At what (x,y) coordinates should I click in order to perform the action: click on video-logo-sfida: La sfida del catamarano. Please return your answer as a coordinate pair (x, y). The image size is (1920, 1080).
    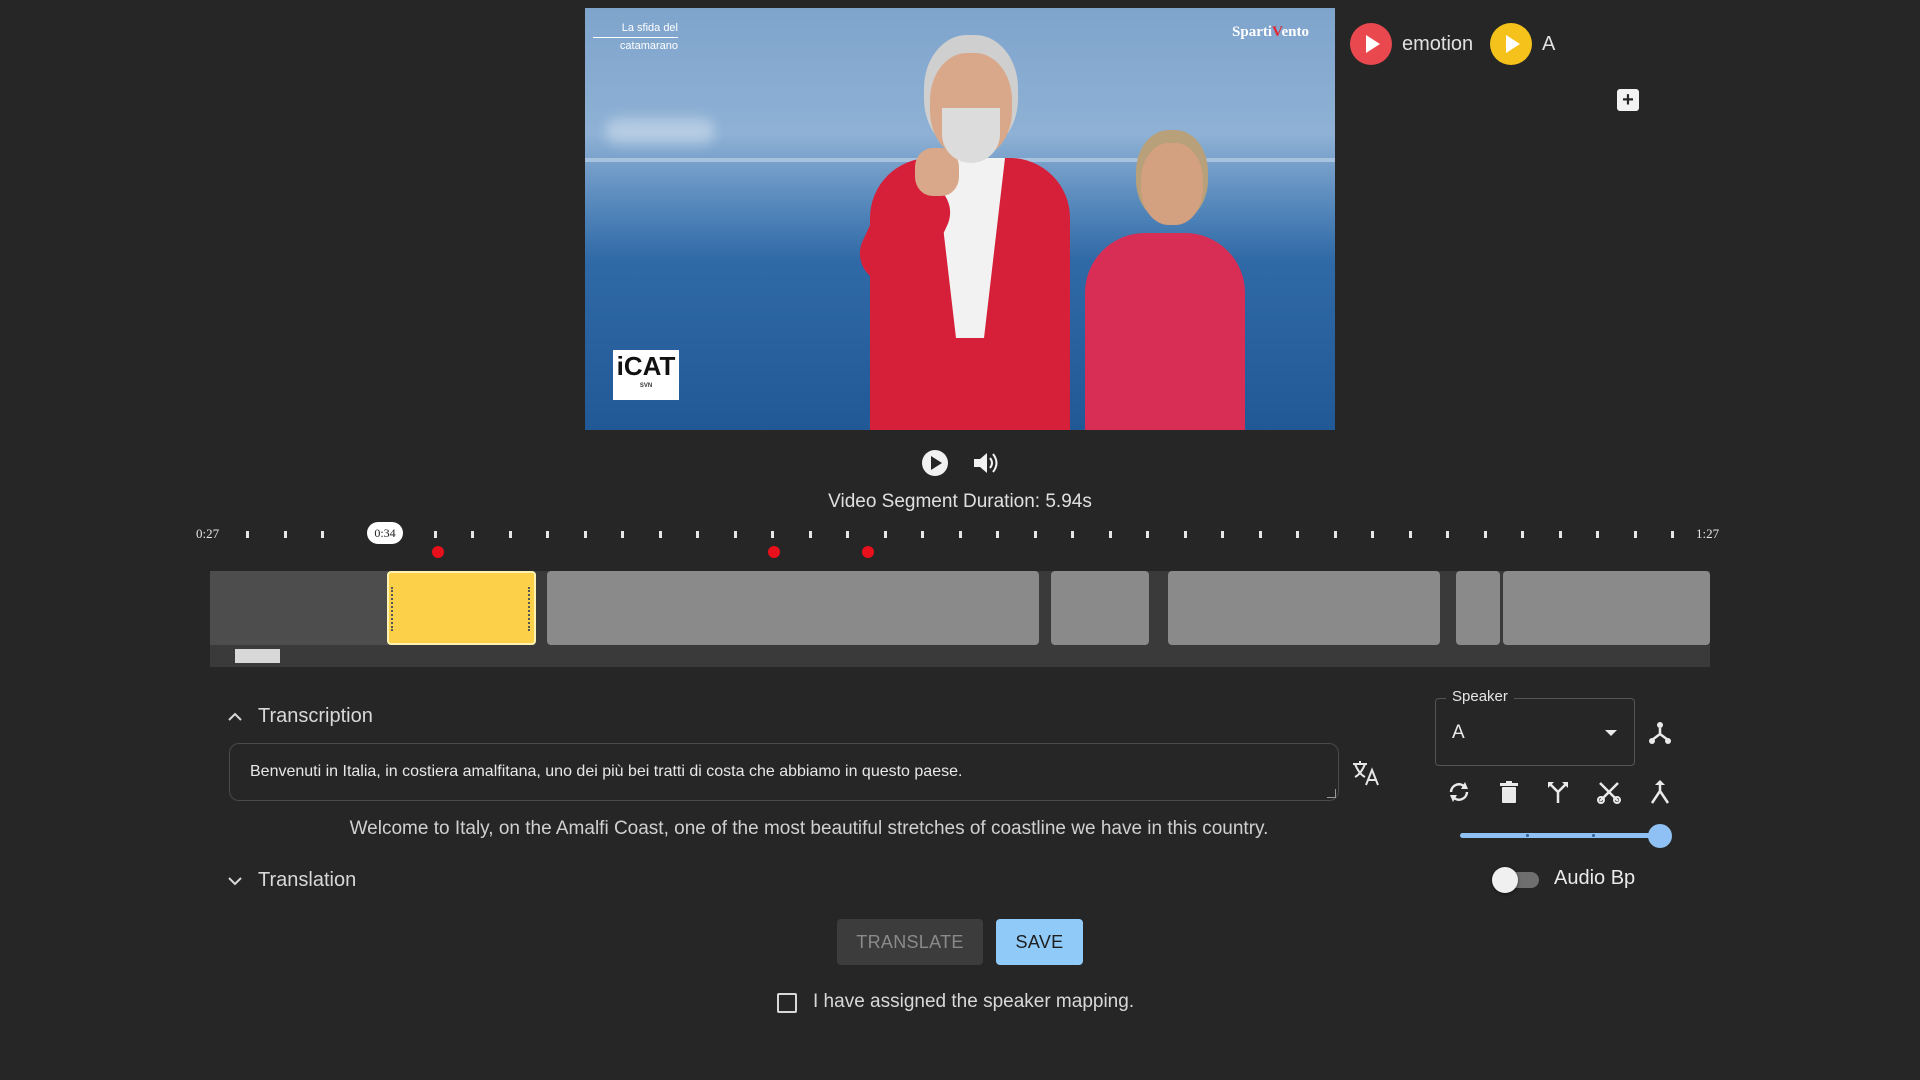
    Looking at the image, I should click on (635, 37).